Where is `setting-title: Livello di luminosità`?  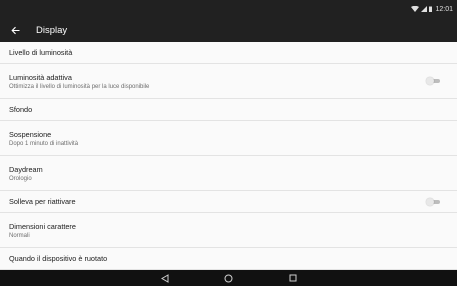
setting-title: Livello di luminosità is located at coordinates (41, 52).